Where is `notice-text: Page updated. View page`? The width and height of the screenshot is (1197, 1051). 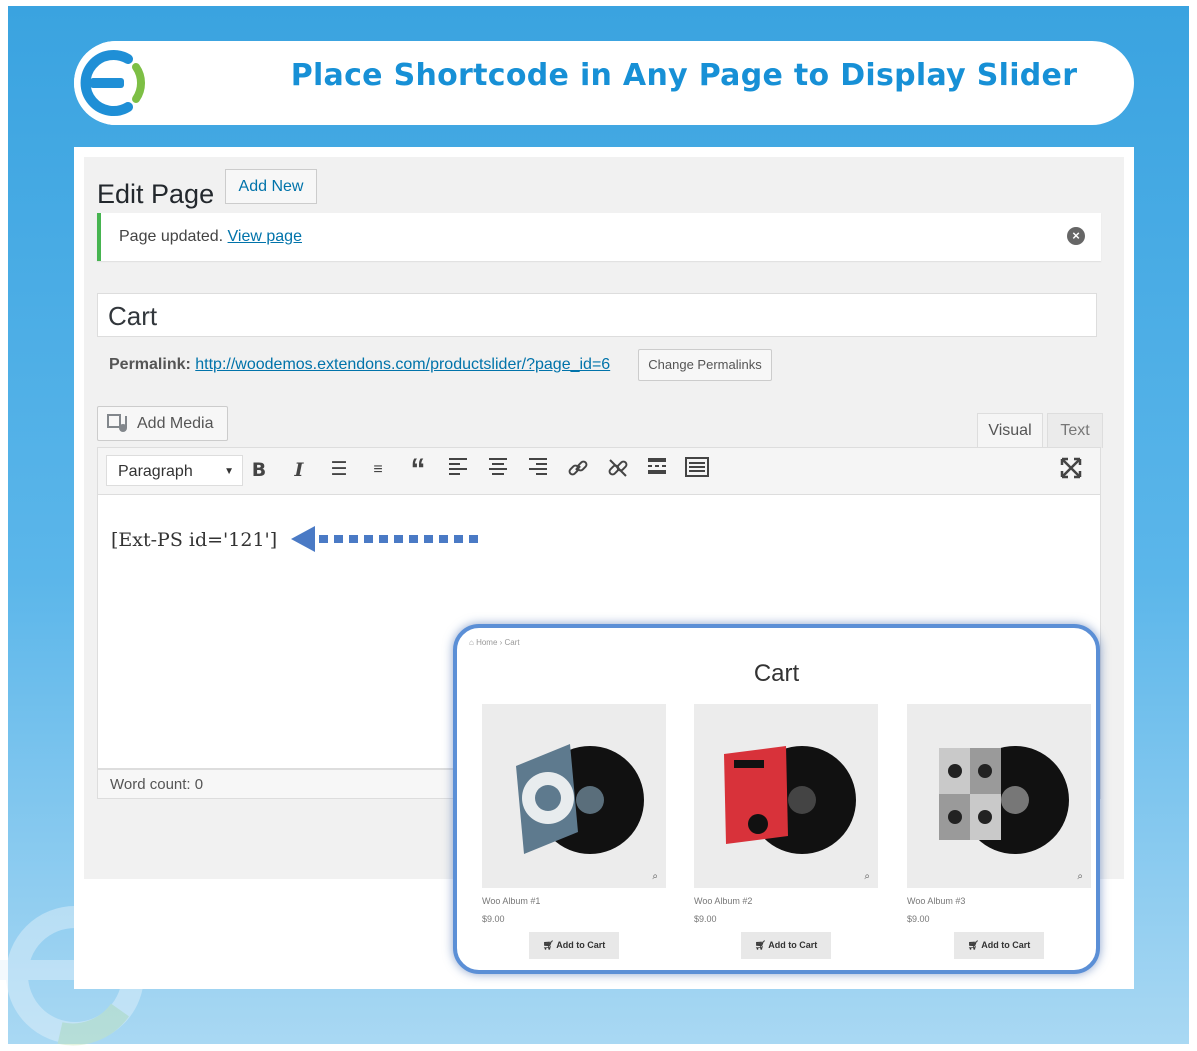
notice-text: Page updated. View page is located at coordinates (210, 237).